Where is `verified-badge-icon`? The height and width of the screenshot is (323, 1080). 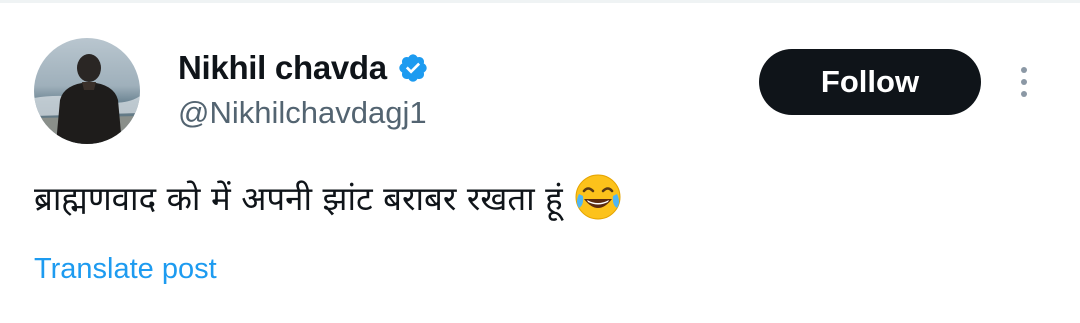
verified-badge-icon is located at coordinates (413, 68).